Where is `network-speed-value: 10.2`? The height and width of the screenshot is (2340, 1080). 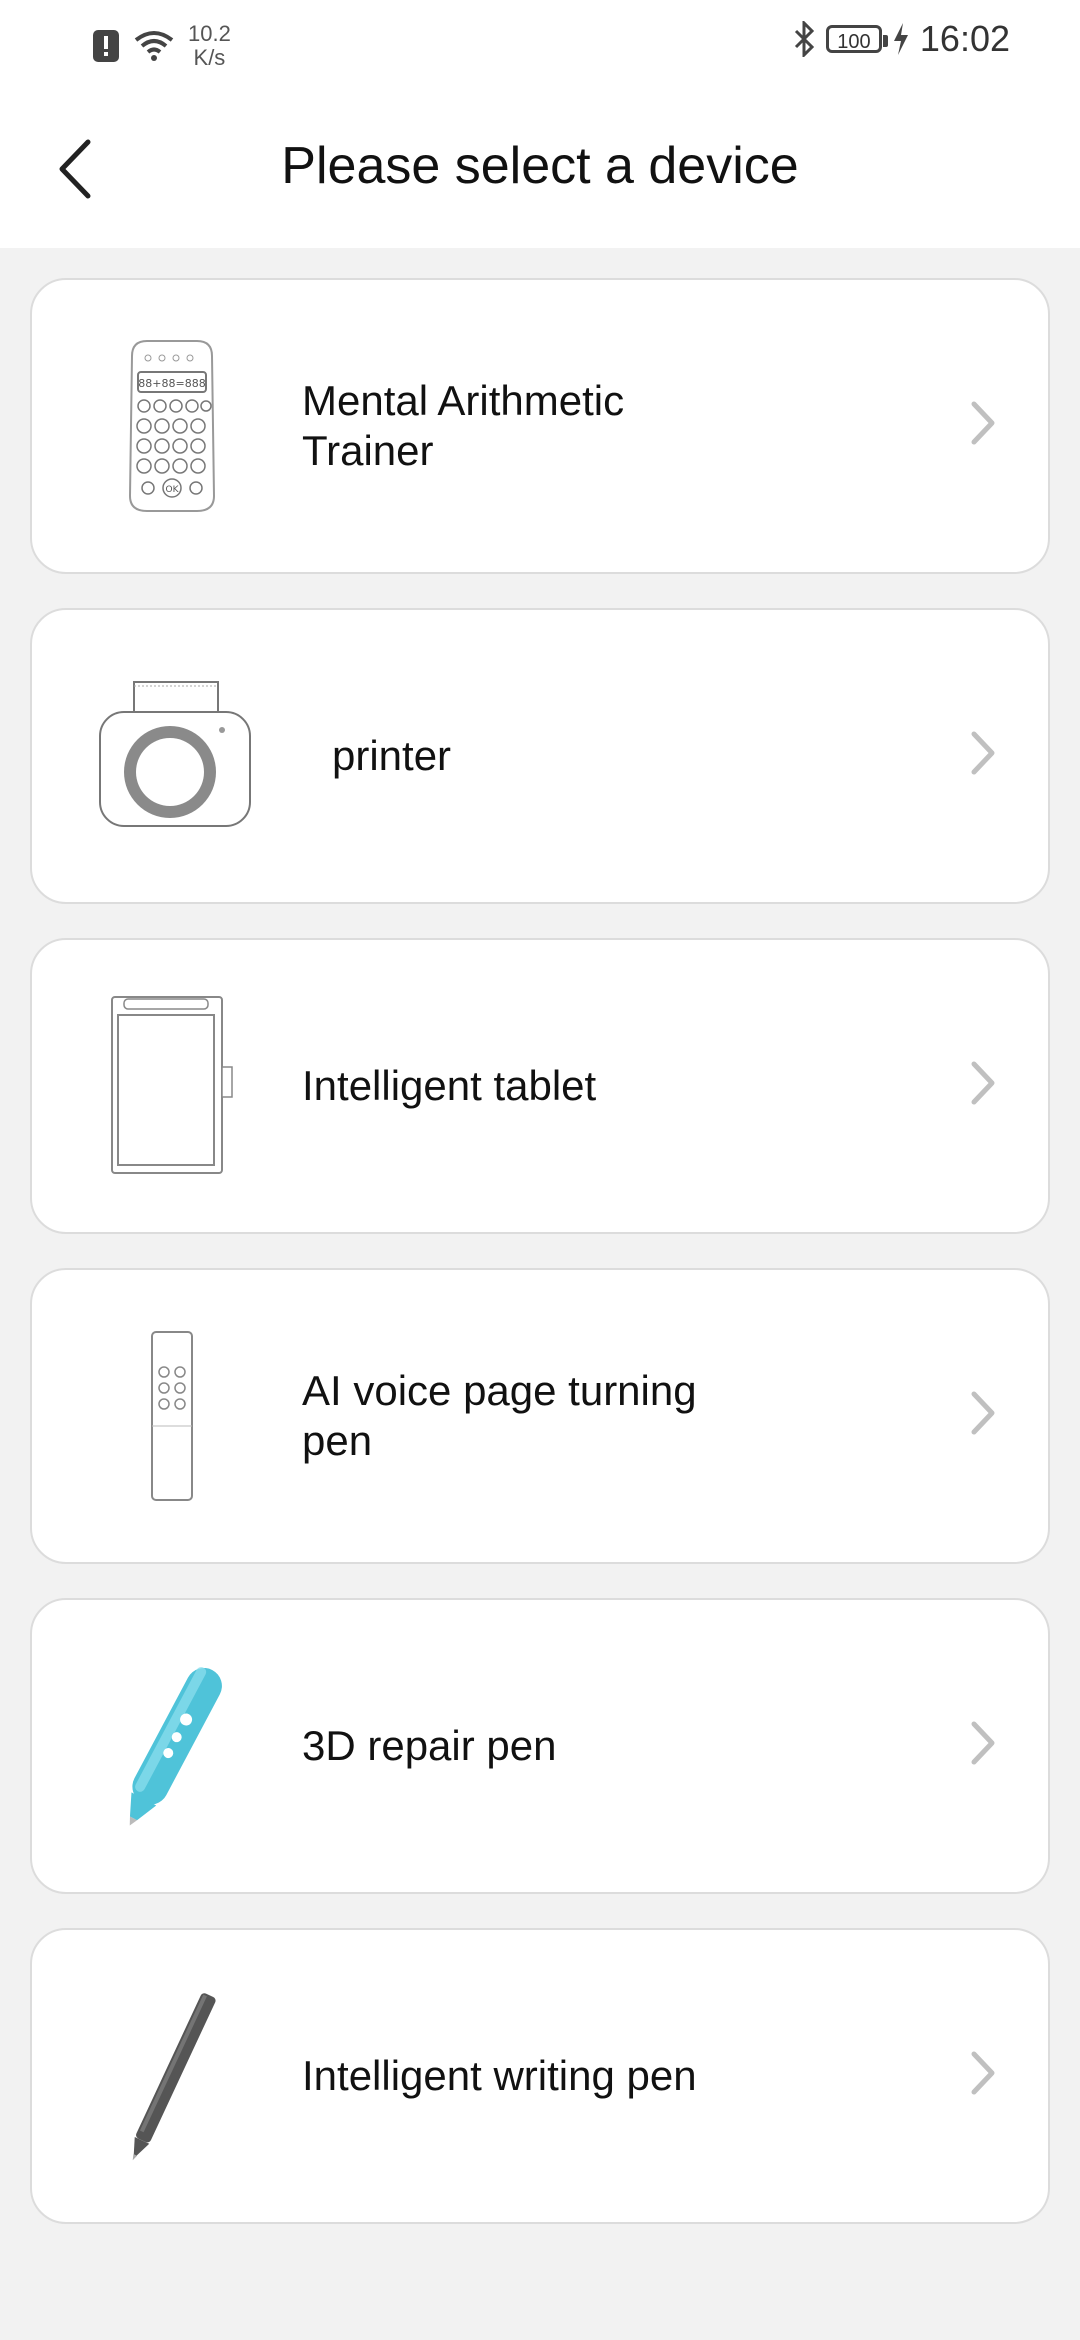 network-speed-value: 10.2 is located at coordinates (209, 33).